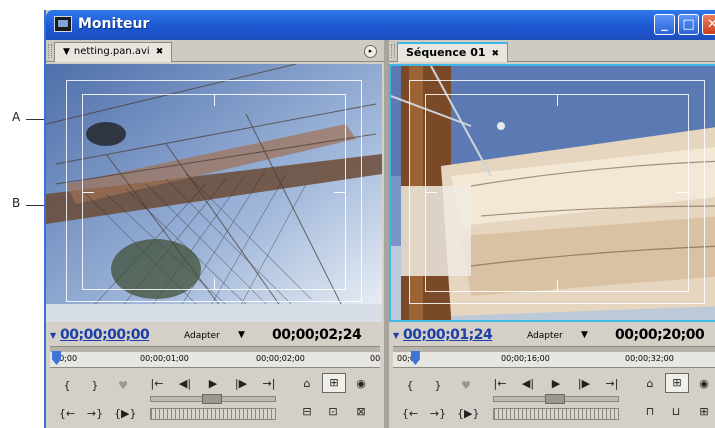 The height and width of the screenshot is (428, 715). I want to click on program-time-ruler: 00;00 00;00;16;00 00;00;32;00, so click(554, 357).